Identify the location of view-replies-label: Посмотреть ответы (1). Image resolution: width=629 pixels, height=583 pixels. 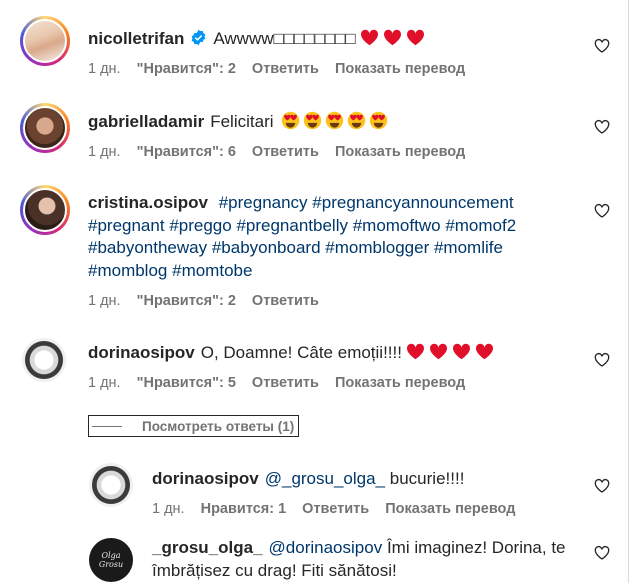
(218, 426).